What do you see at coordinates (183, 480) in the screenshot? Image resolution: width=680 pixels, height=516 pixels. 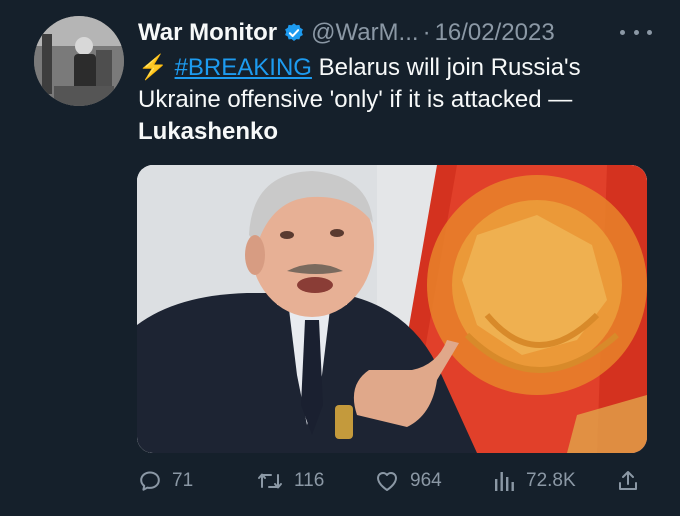 I see `reply-count: 71` at bounding box center [183, 480].